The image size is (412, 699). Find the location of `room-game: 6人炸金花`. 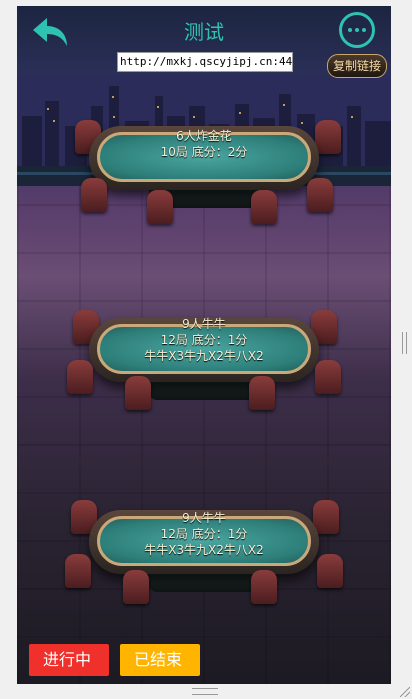

room-game: 6人炸金花 is located at coordinates (204, 136).